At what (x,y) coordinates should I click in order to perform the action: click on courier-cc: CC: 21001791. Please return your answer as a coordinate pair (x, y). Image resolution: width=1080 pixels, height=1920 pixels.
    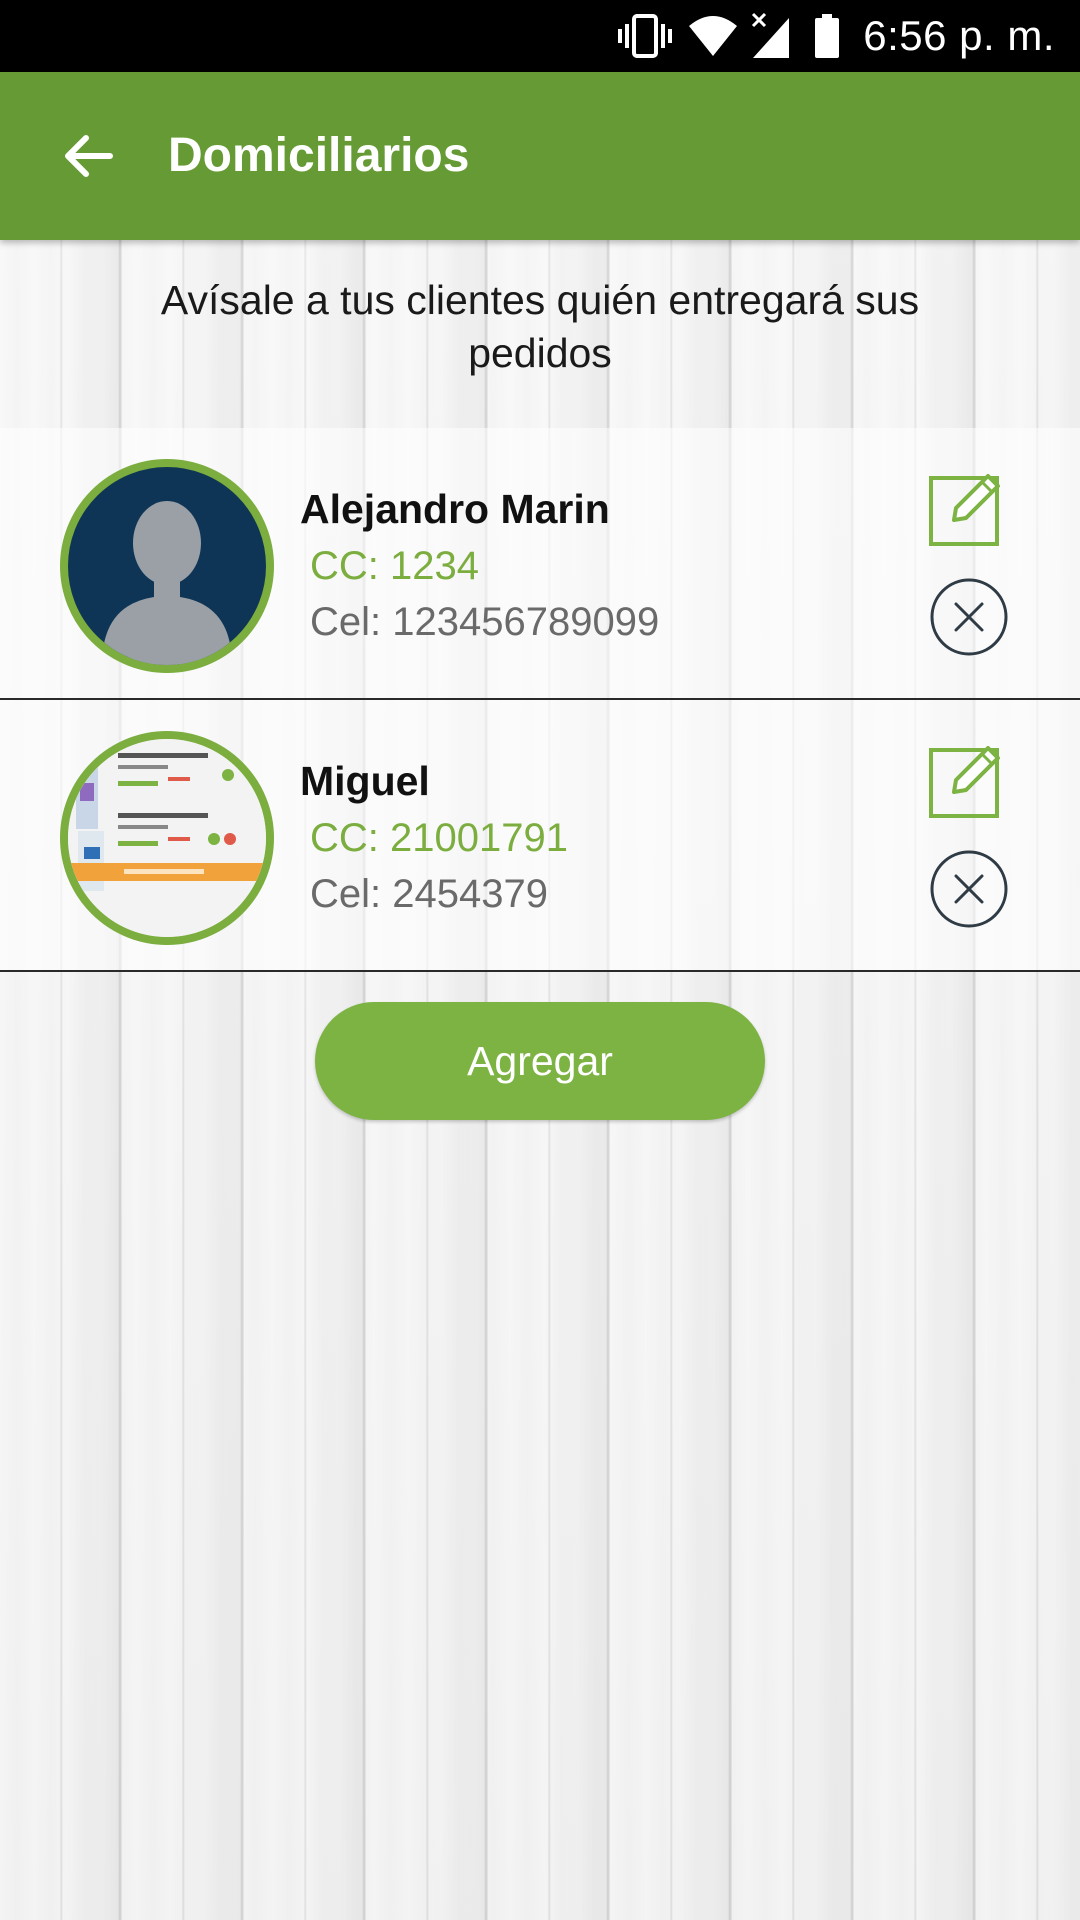
    Looking at the image, I should click on (439, 838).